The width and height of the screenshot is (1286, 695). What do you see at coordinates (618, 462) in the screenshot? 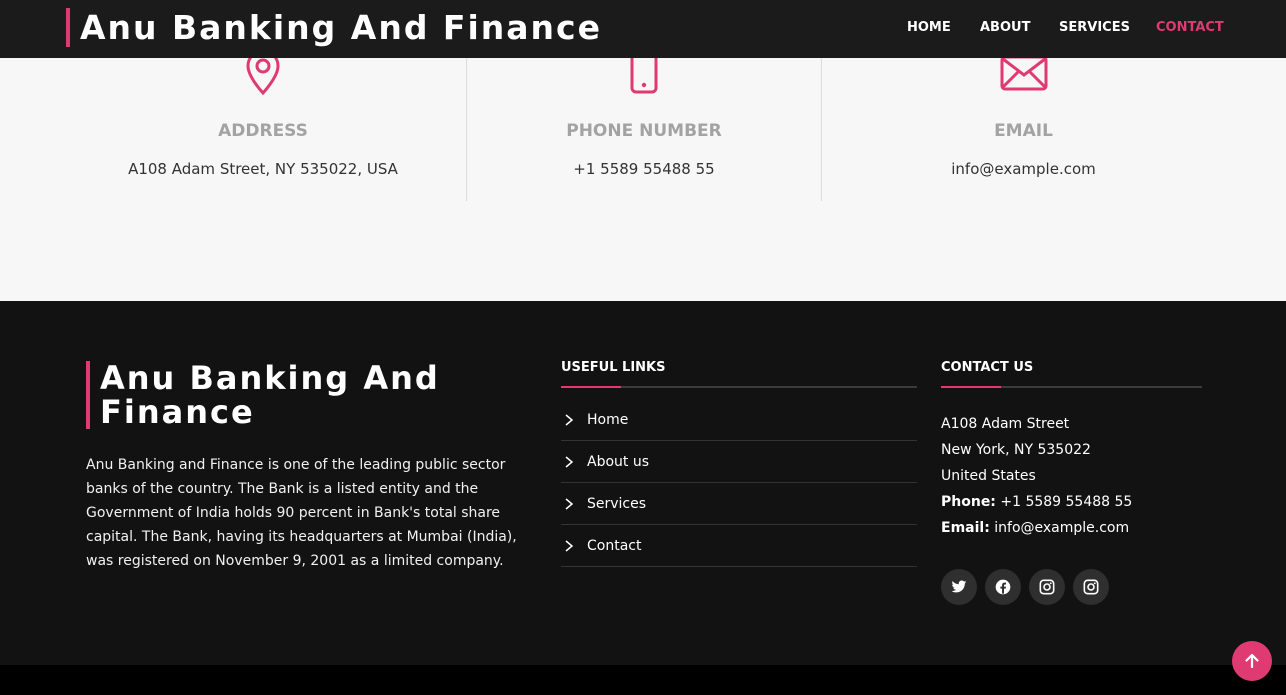
I see `footer-link-label: About us` at bounding box center [618, 462].